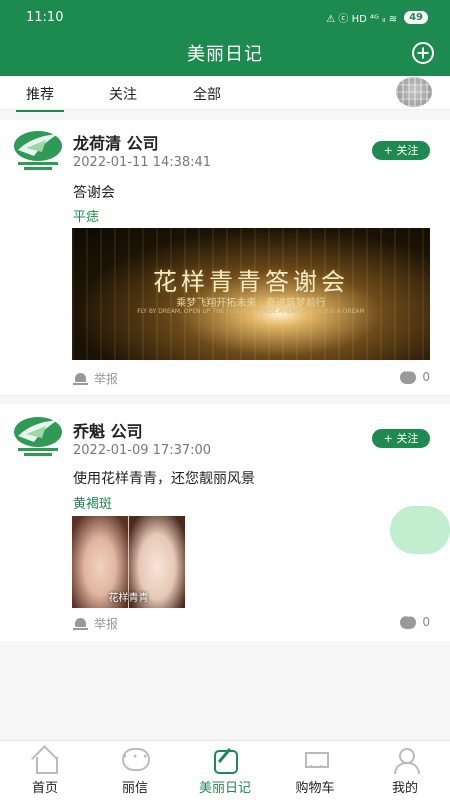 The width and height of the screenshot is (450, 800). I want to click on nav-messages: 丽信, so click(135, 771).